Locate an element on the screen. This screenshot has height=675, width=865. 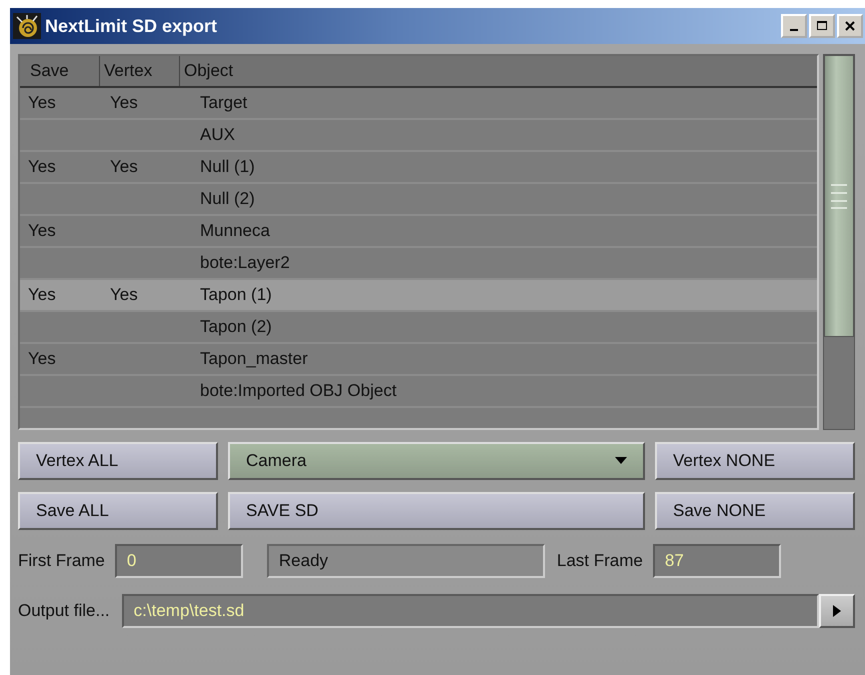
camera-dropdown: Camera is located at coordinates (436, 461).